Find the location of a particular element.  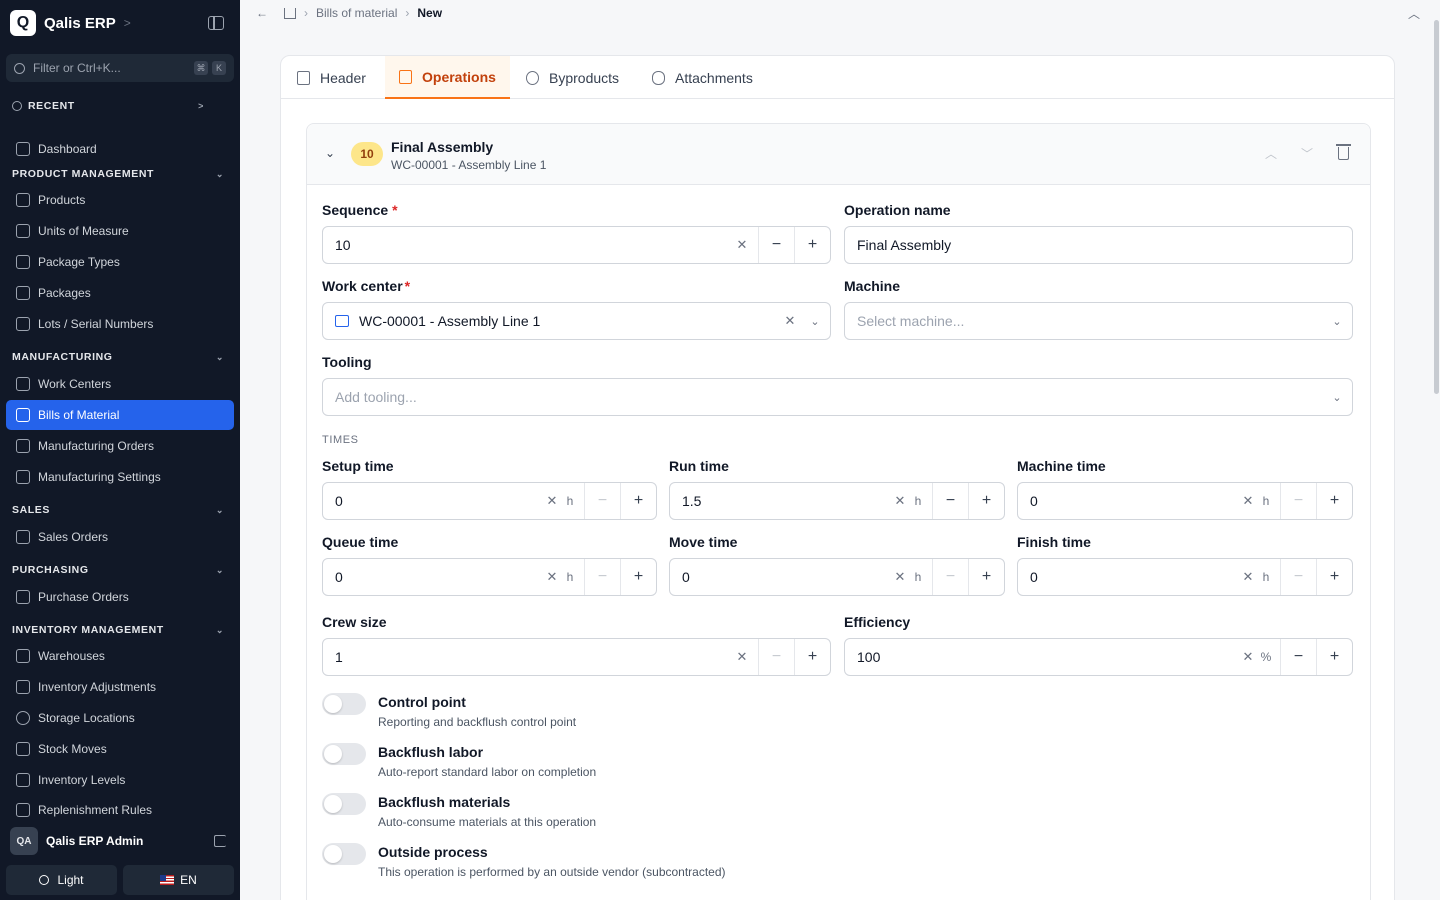

sidebar-item-sales-orders: Sales Orders is located at coordinates (120, 537).